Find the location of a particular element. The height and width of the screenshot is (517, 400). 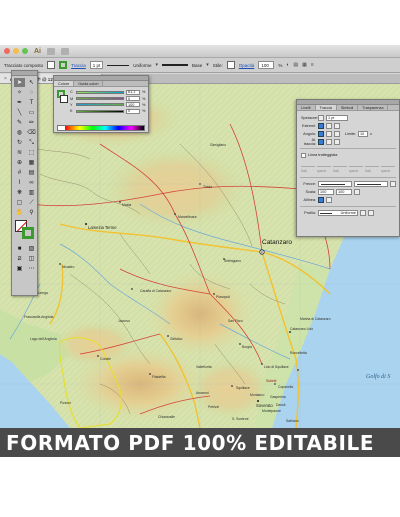

tab-livelli: Livelli is located at coordinates (306, 107).